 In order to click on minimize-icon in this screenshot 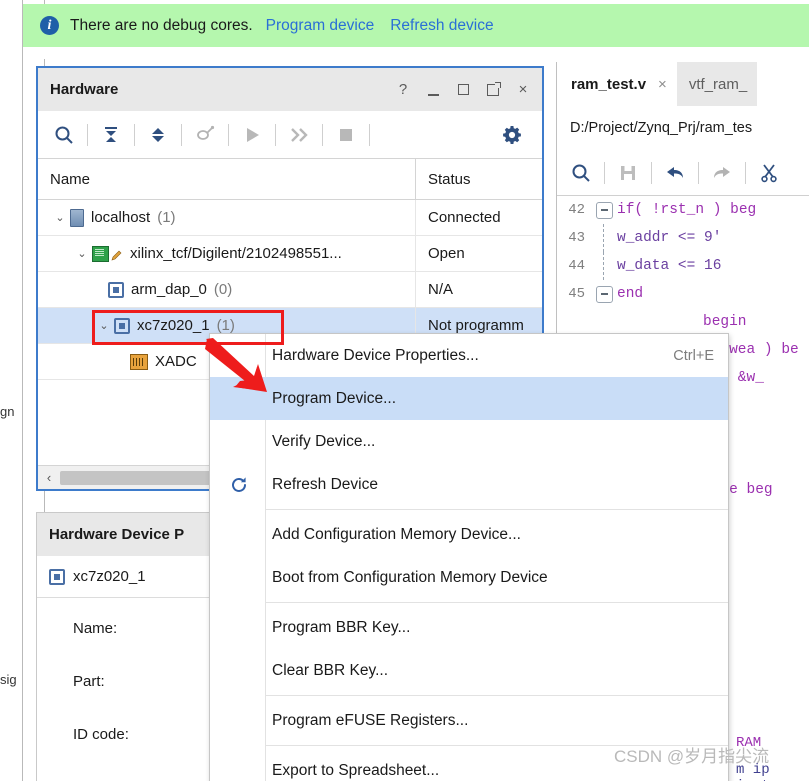, I will do `click(433, 89)`.